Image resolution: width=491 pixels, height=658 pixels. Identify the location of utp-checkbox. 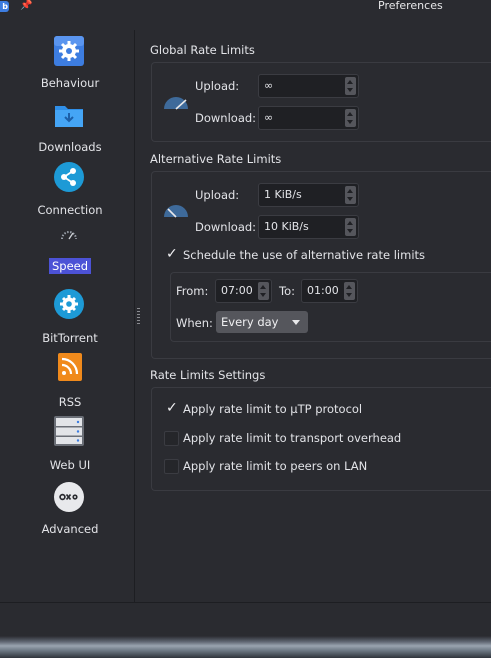
(171, 408).